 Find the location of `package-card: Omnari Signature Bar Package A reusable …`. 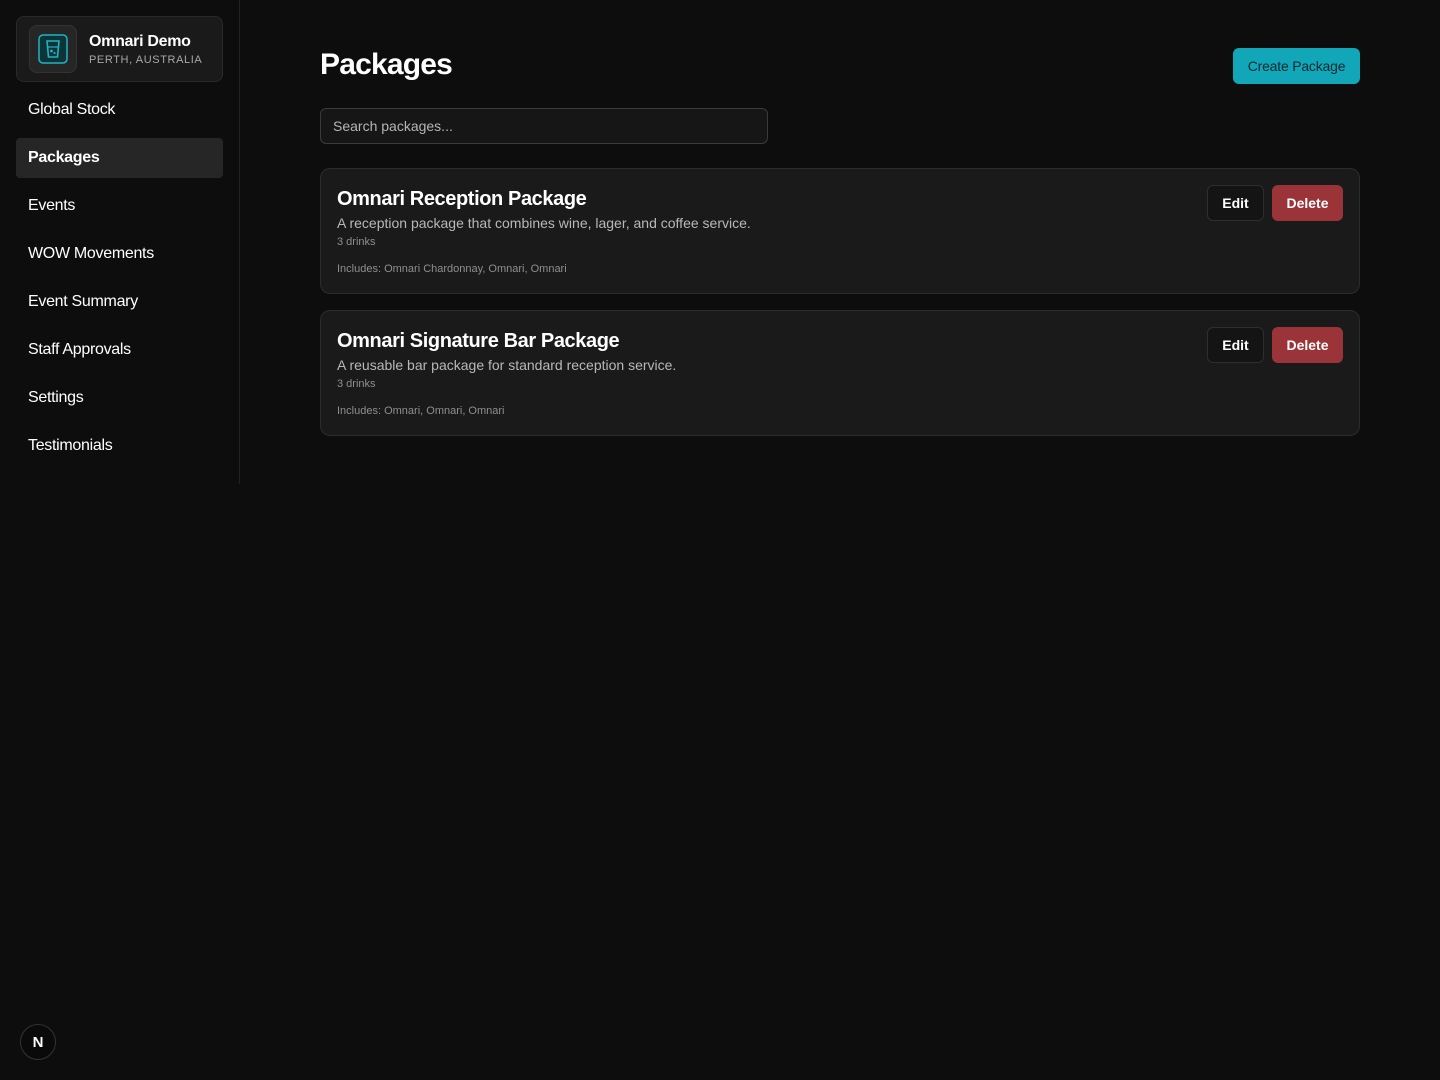

package-card: Omnari Signature Bar Package A reusable … is located at coordinates (840, 373).